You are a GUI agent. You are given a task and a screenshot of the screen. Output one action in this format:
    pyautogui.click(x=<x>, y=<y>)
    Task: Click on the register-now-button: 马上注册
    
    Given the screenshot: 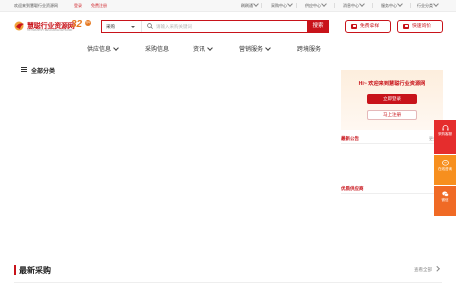 What is the action you would take?
    pyautogui.click(x=392, y=115)
    